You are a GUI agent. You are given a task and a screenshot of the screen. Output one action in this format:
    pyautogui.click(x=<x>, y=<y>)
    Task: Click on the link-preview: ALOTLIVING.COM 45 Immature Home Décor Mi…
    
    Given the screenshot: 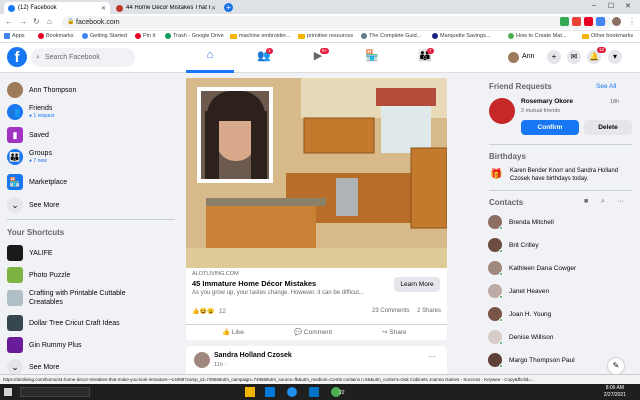 What is the action you would take?
    pyautogui.click(x=292, y=283)
    